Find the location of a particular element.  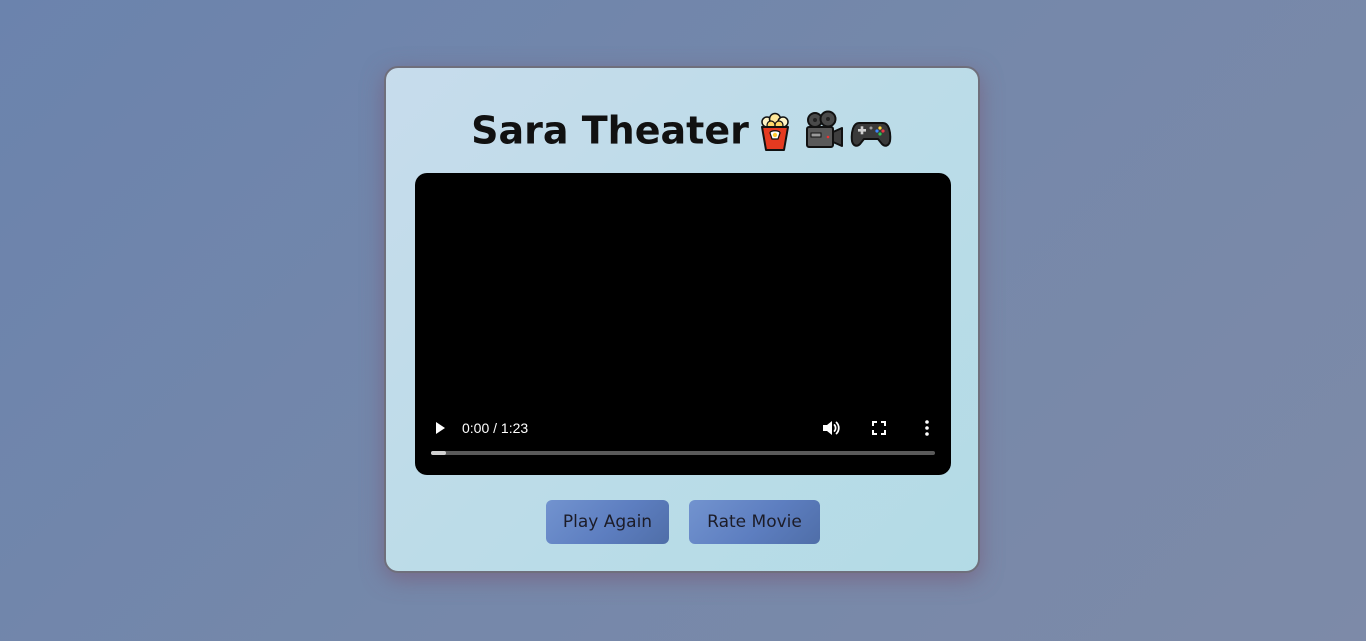

page-title-text: Sara Theater is located at coordinates (610, 130).